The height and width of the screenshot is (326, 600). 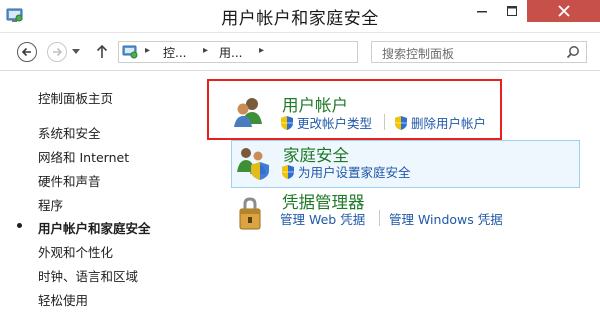 I want to click on control-panel-icon, so click(x=130, y=52).